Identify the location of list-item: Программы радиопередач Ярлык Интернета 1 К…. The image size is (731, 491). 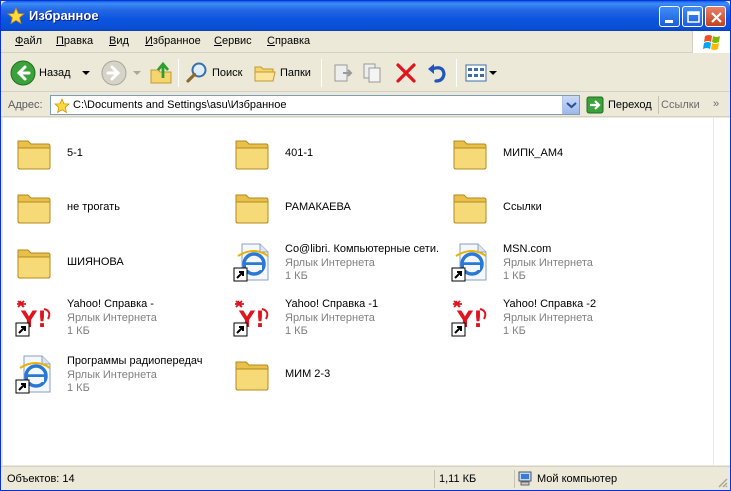
(114, 372).